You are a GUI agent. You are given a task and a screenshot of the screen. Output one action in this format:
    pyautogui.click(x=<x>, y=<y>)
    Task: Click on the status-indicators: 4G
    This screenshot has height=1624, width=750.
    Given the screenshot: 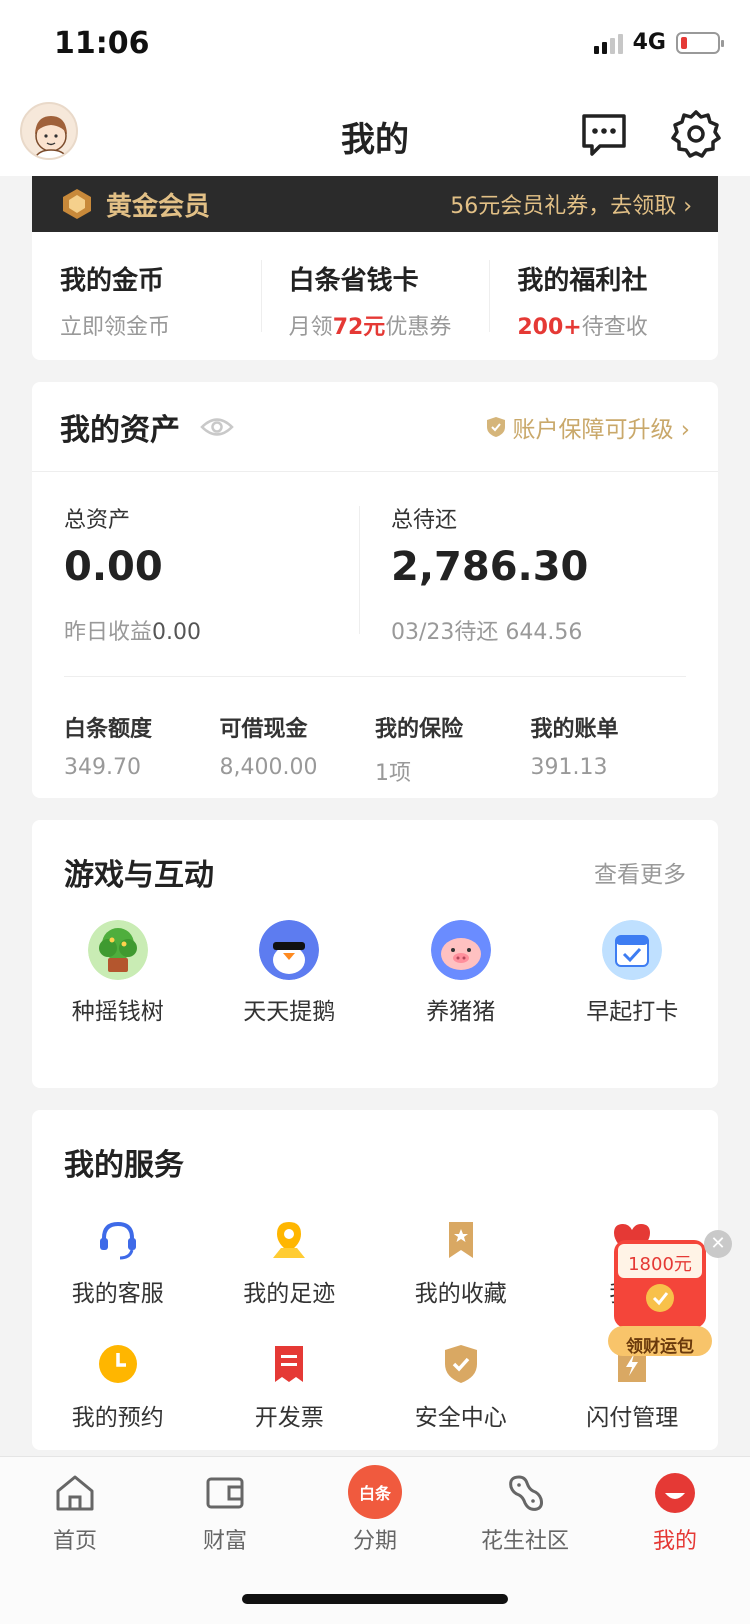 What is the action you would take?
    pyautogui.click(x=658, y=42)
    